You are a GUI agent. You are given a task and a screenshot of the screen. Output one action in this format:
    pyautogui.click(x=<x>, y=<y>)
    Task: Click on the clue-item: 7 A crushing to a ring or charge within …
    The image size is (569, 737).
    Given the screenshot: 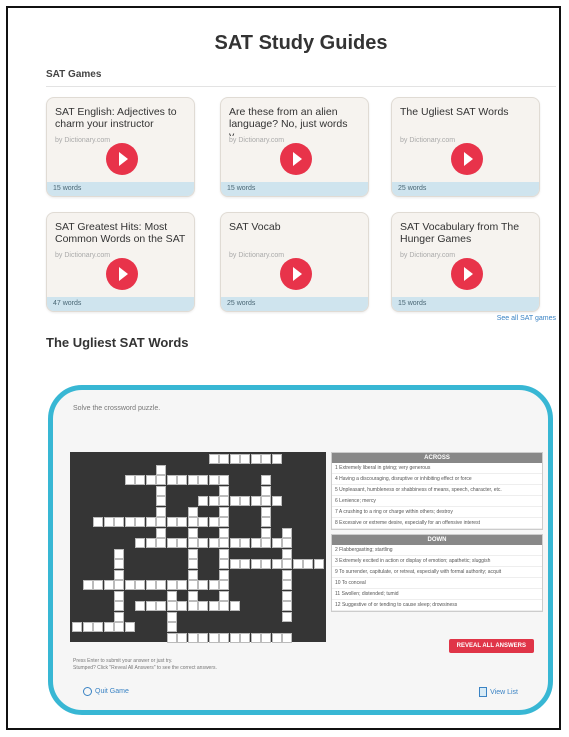 What is the action you would take?
    pyautogui.click(x=437, y=512)
    